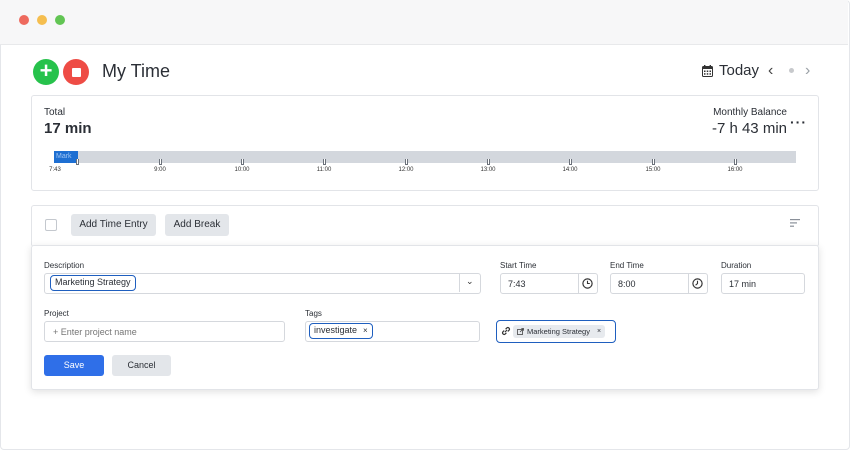  Describe the element at coordinates (55, 112) in the screenshot. I see `total-label: Total` at that location.